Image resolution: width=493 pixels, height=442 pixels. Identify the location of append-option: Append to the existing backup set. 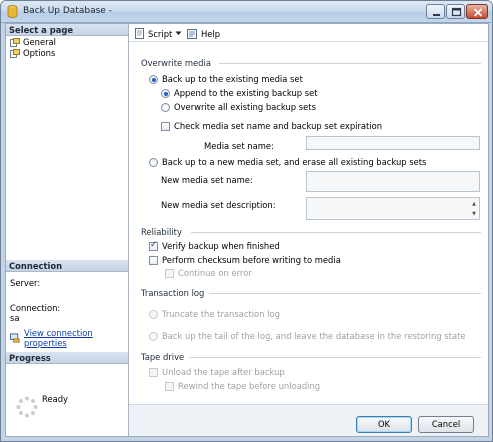
(239, 93).